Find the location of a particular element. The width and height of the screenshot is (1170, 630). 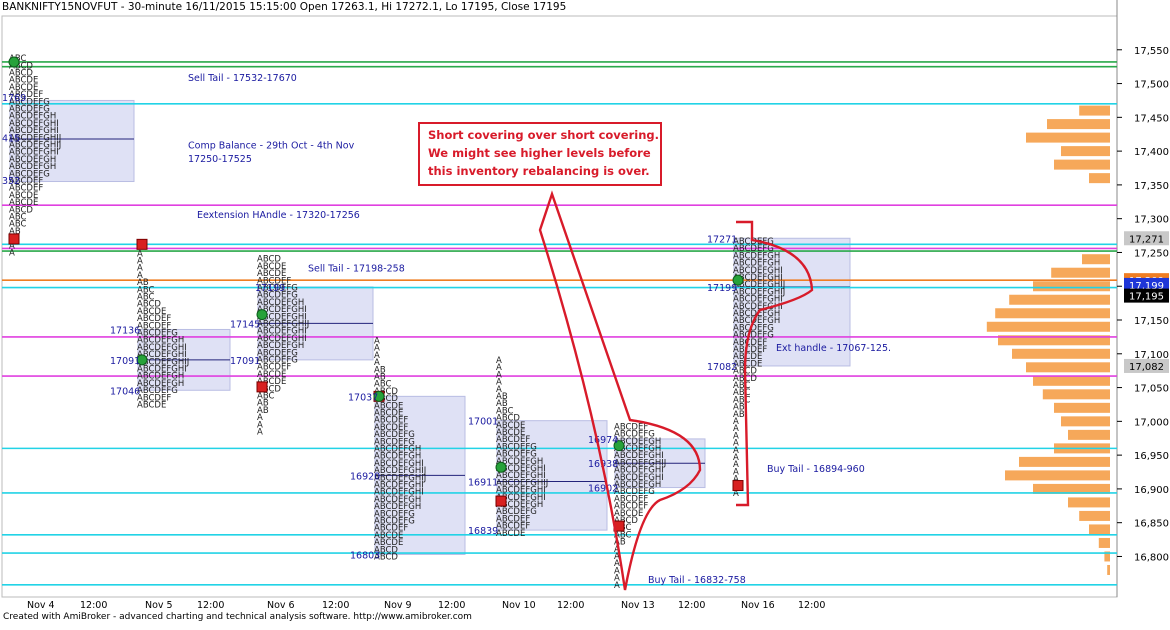

x-tick-label: Nov 13 is located at coordinates (638, 605).